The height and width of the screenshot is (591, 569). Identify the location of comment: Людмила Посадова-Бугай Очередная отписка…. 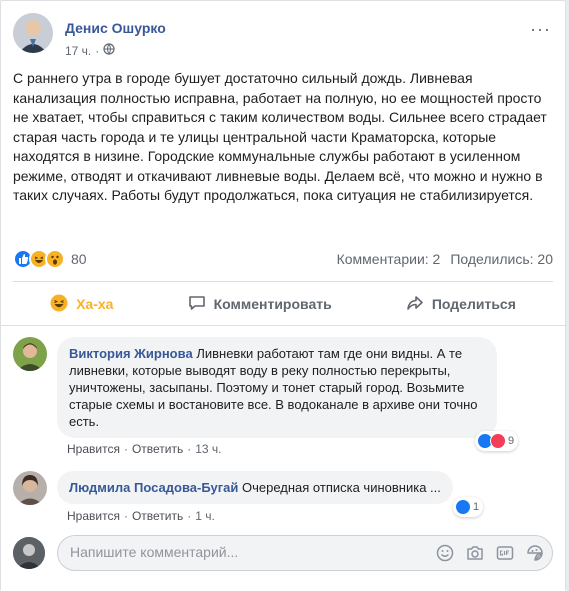
(283, 498).